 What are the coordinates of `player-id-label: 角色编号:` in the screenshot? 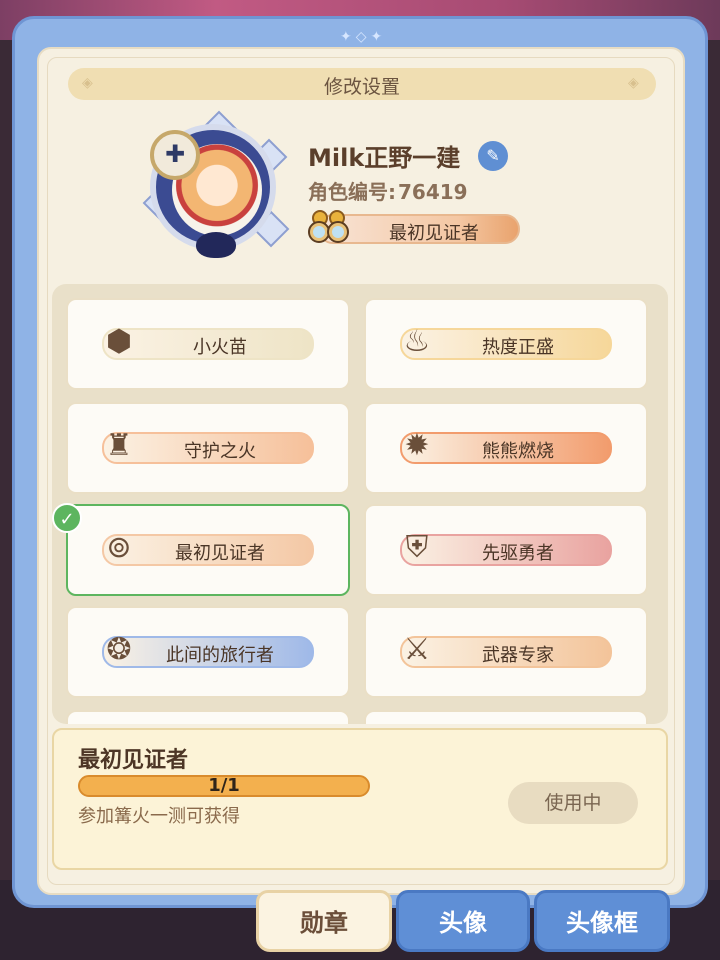 It's located at (352, 192).